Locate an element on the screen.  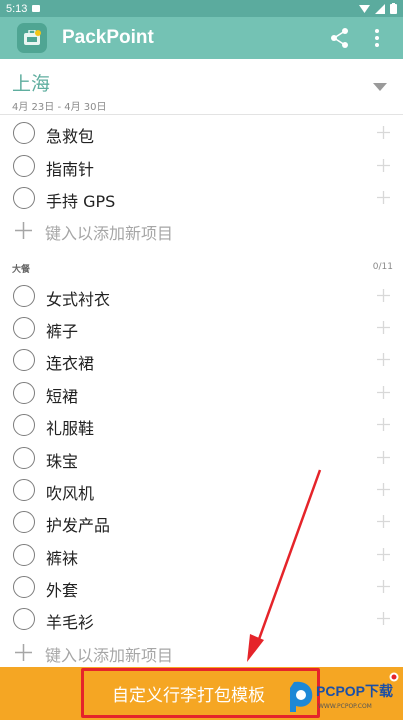
trip-name: 上海 is located at coordinates (31, 84).